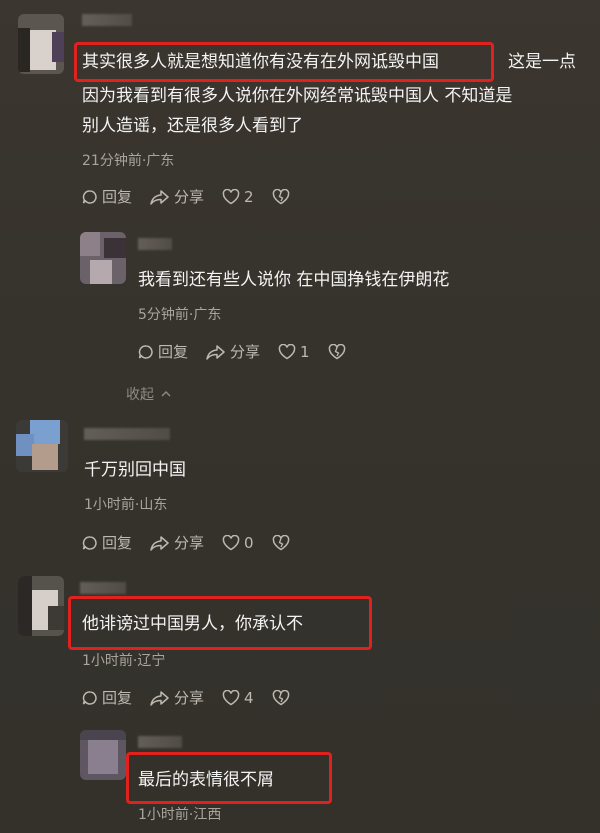 The image size is (600, 833). What do you see at coordinates (297, 96) in the screenshot?
I see `comment-text: 因为我看到有很多人说你在外网经常诋毁中国人 不知道是` at bounding box center [297, 96].